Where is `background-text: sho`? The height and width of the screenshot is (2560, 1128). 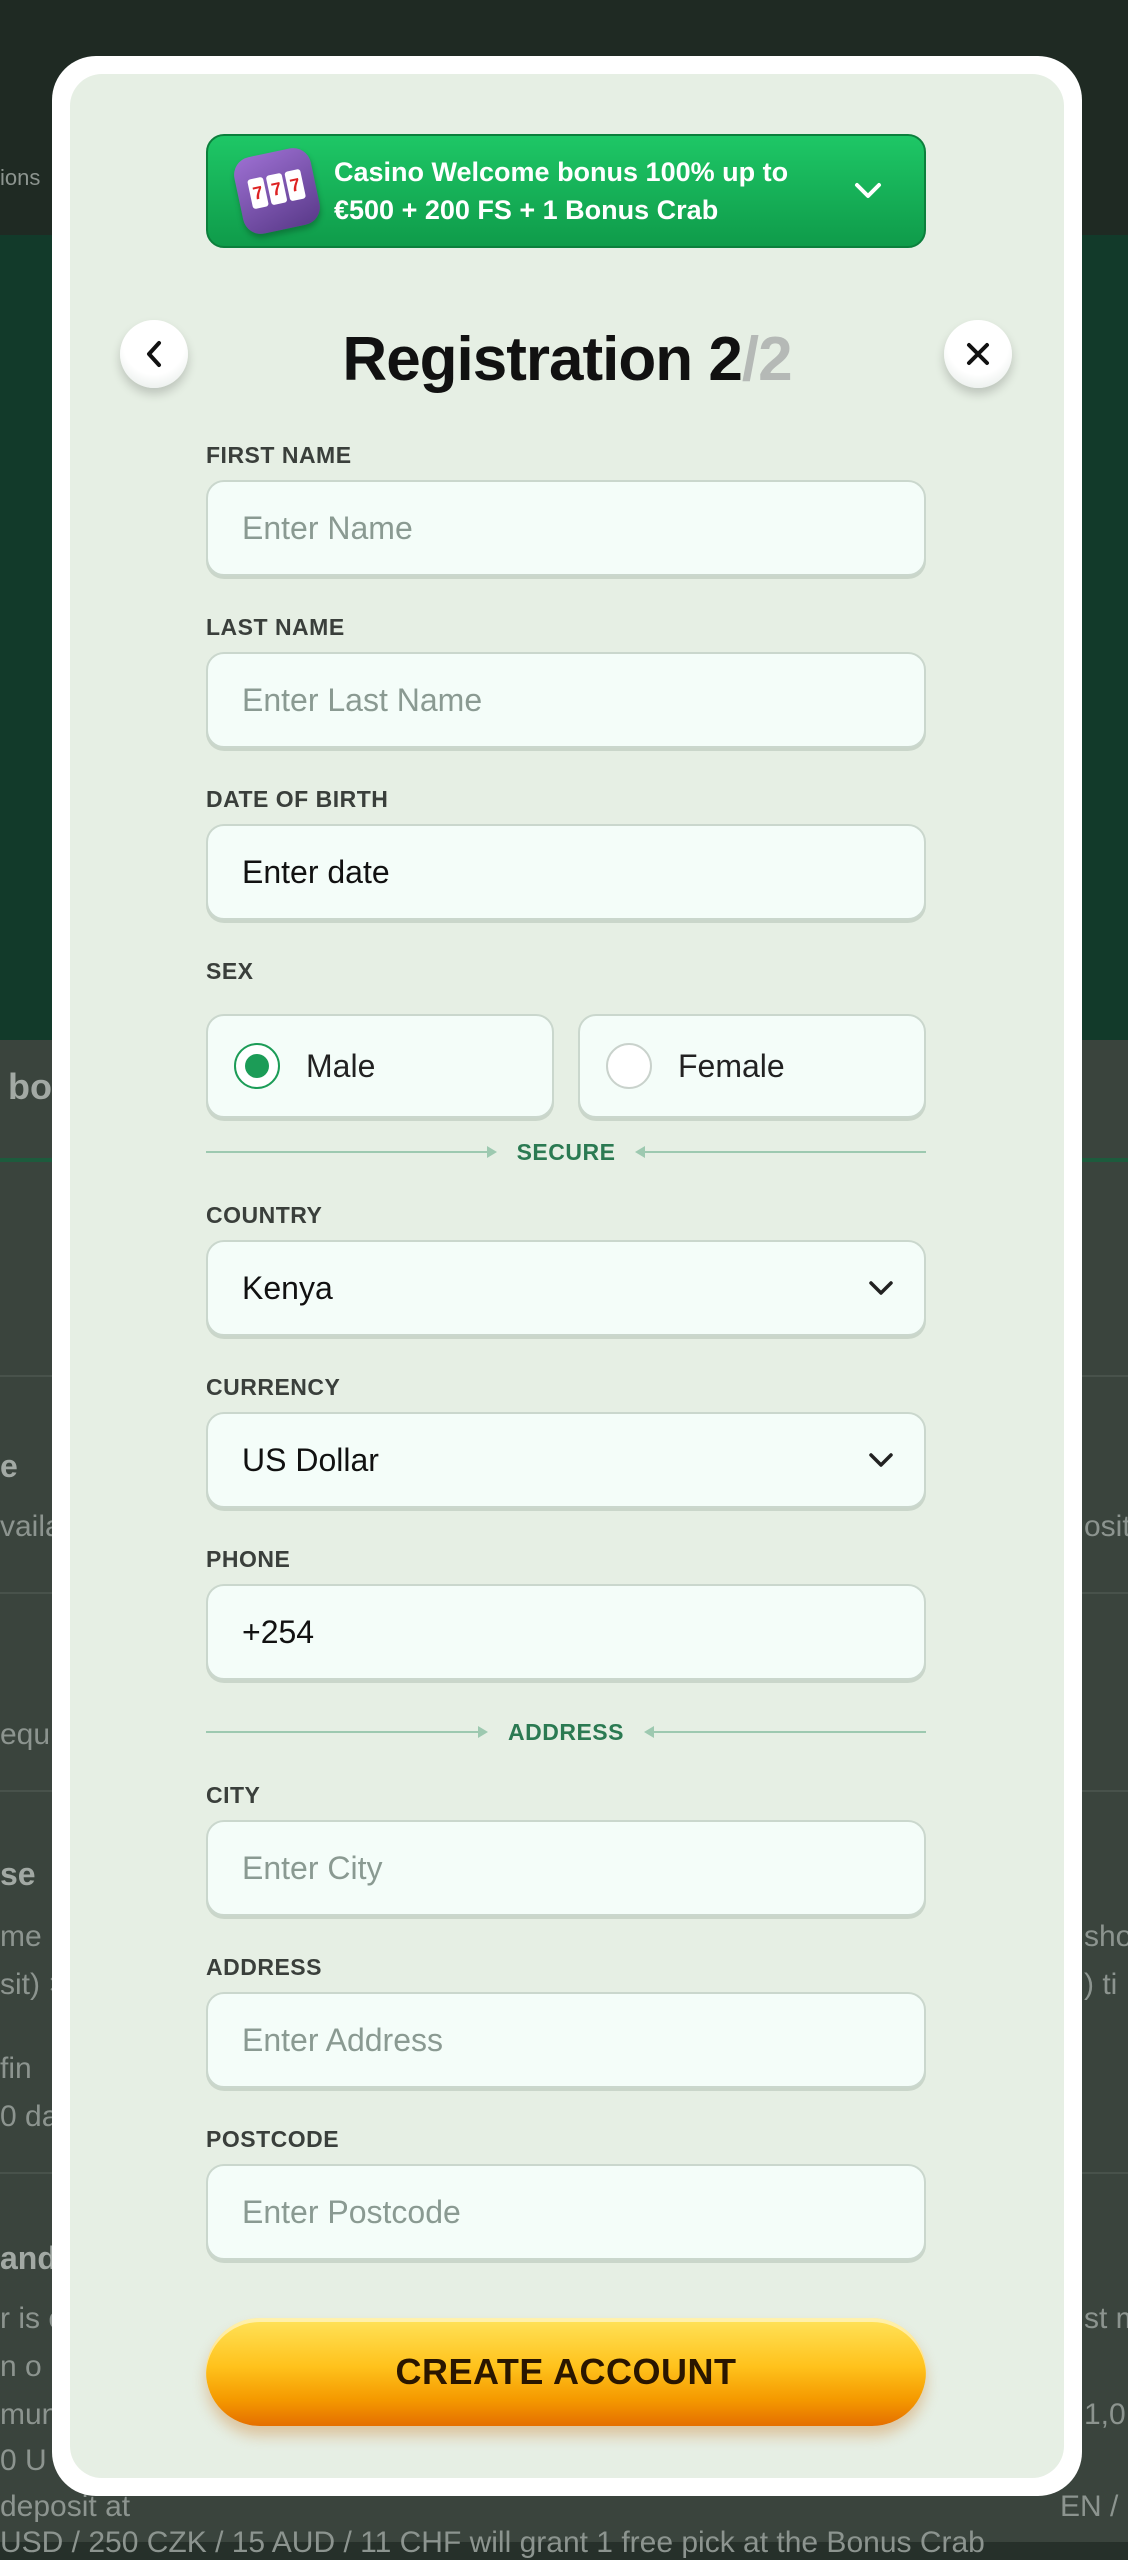 background-text: sho is located at coordinates (1106, 1936).